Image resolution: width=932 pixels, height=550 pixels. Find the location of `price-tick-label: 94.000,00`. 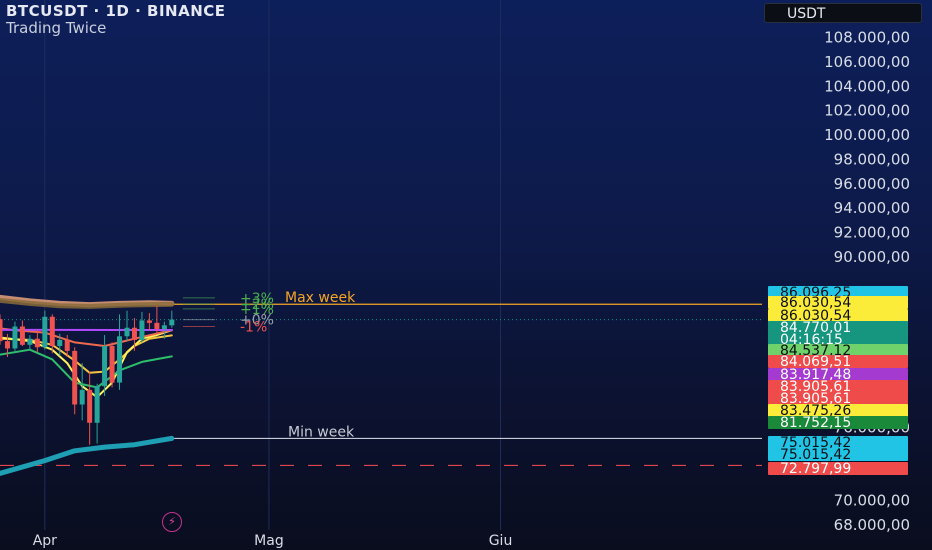

price-tick-label: 94.000,00 is located at coordinates (872, 208).